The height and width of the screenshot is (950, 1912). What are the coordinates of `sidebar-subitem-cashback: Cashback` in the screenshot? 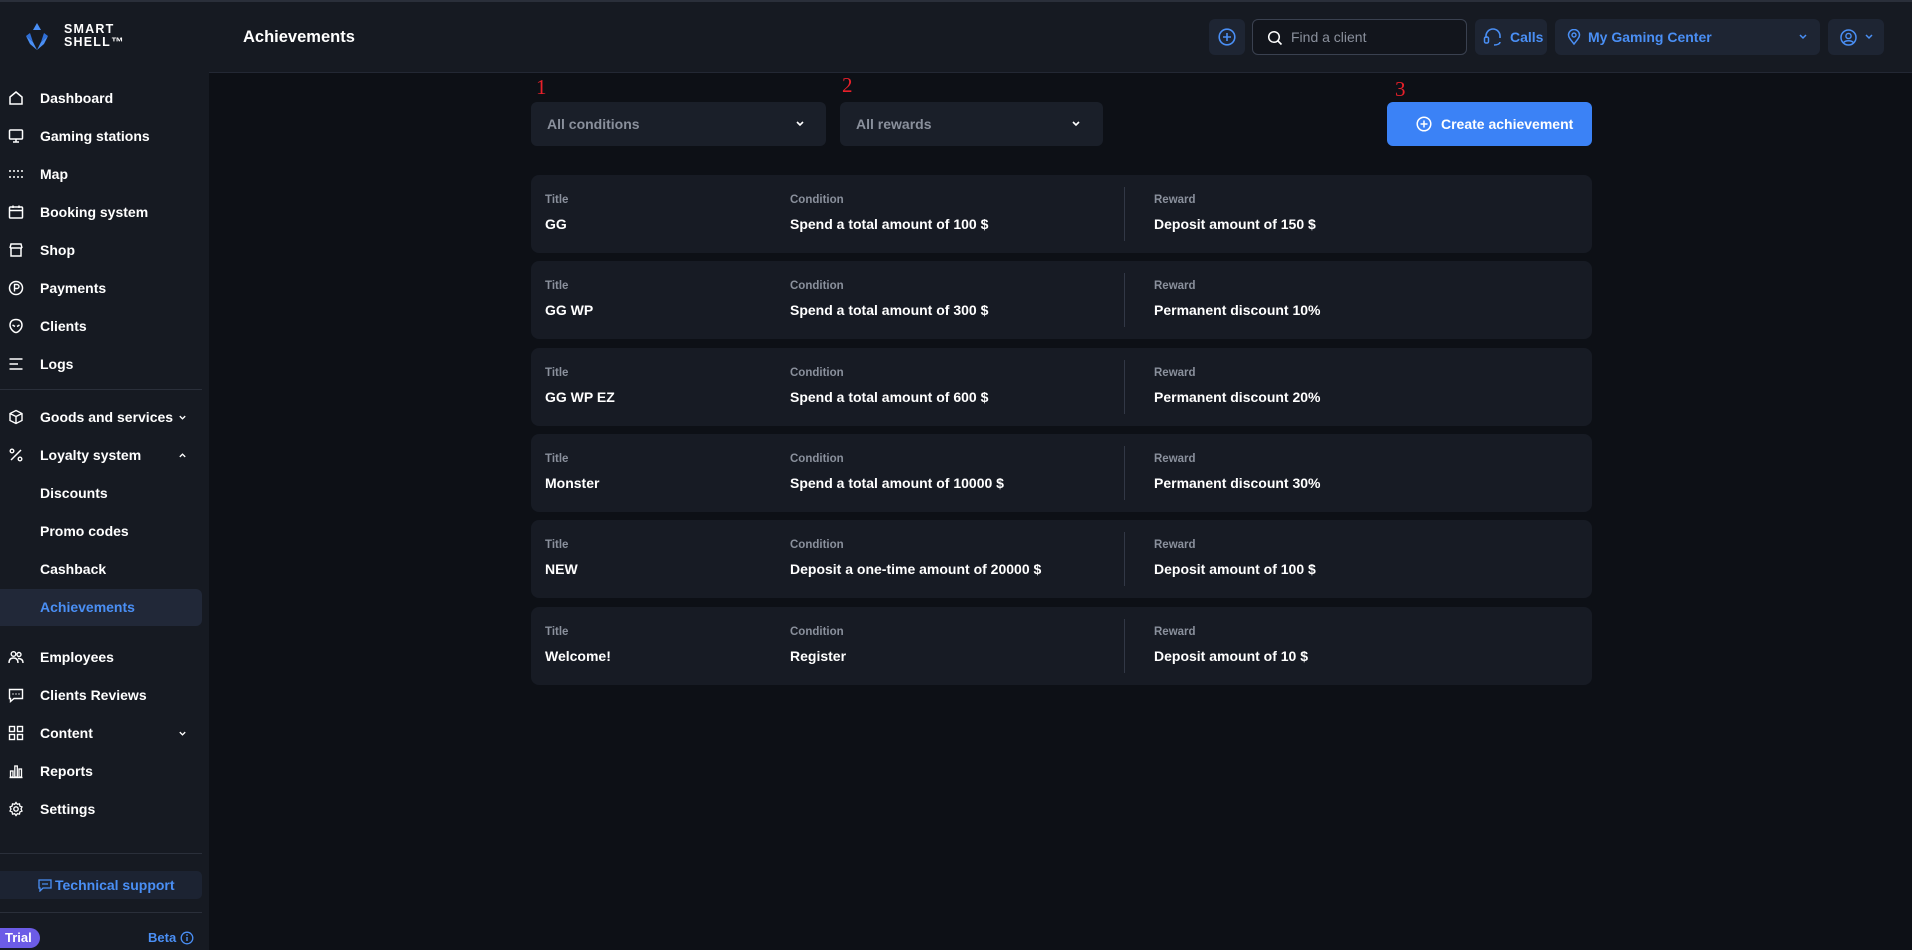 It's located at (104, 569).